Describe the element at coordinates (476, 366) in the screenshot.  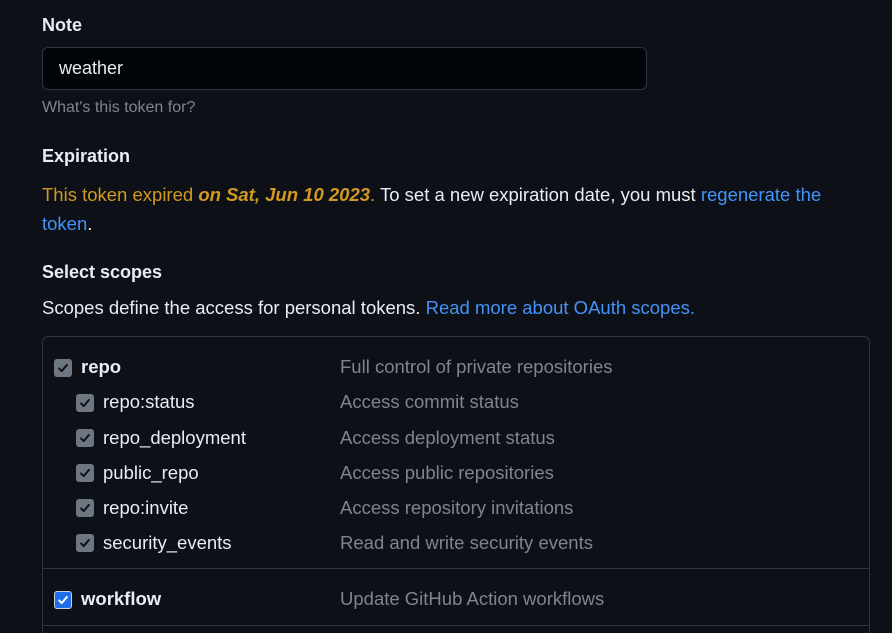
I see `scope-desc-repo: Full control of private repositories` at that location.